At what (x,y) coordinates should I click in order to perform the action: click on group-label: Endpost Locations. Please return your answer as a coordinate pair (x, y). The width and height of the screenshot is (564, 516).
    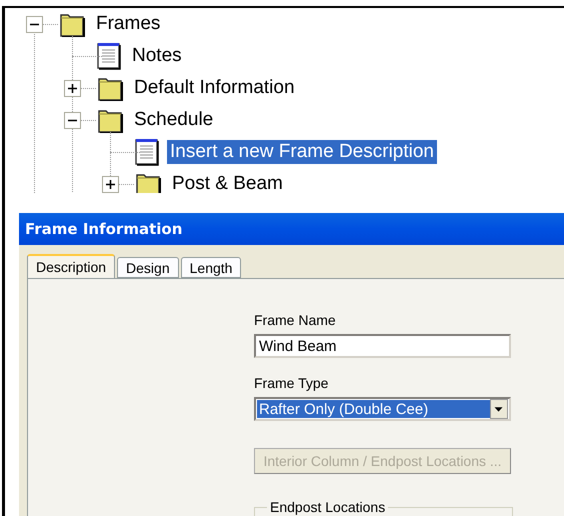
    Looking at the image, I should click on (327, 507).